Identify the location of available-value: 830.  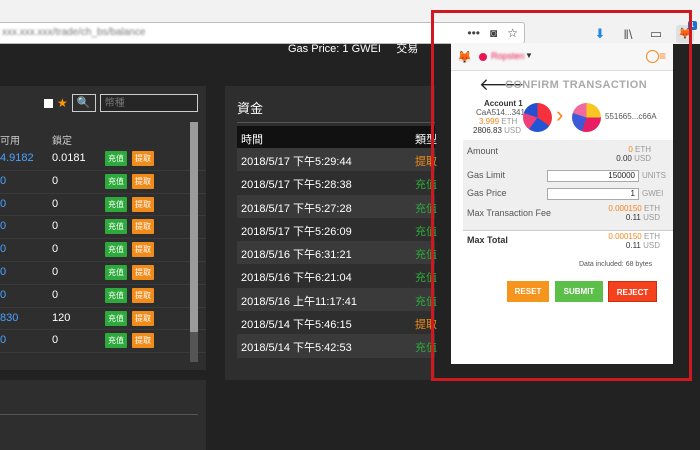
(9, 317).